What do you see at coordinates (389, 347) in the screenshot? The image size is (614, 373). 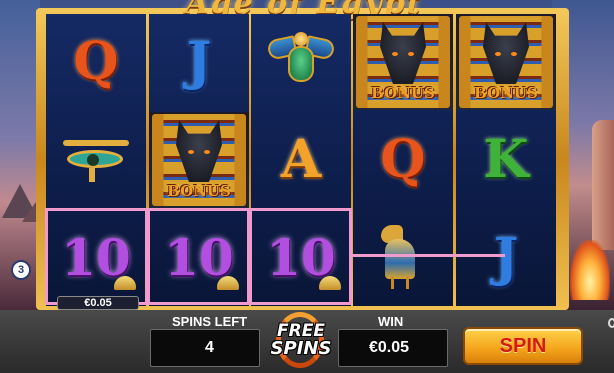 I see `win-value: €0.05` at bounding box center [389, 347].